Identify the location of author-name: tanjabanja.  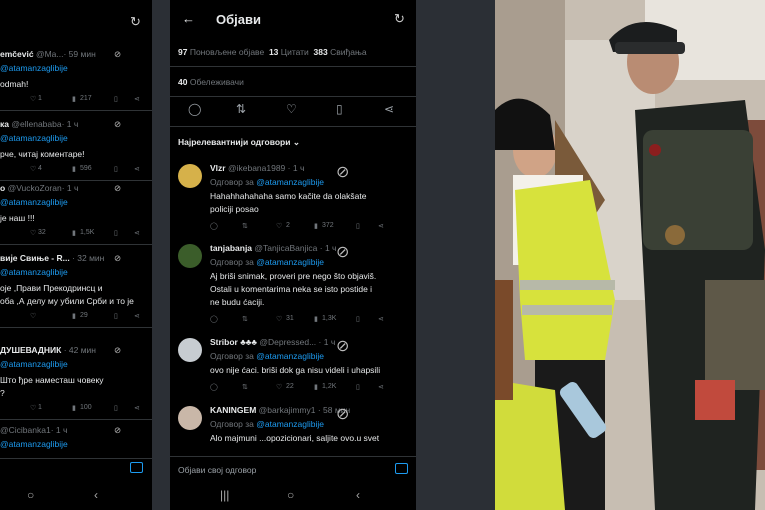
(231, 248).